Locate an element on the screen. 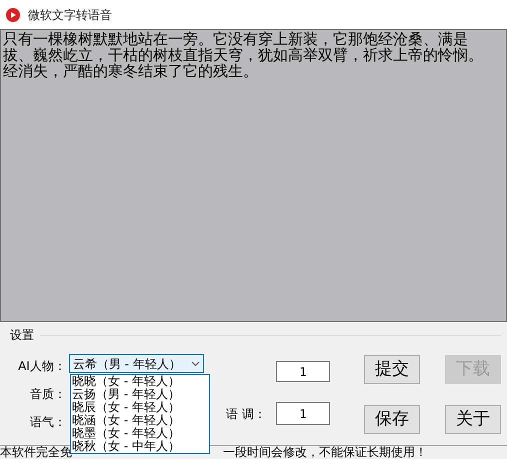 The width and height of the screenshot is (507, 459). status-text: 一段时间会修改，不能保证长期使用！ is located at coordinates (325, 452).